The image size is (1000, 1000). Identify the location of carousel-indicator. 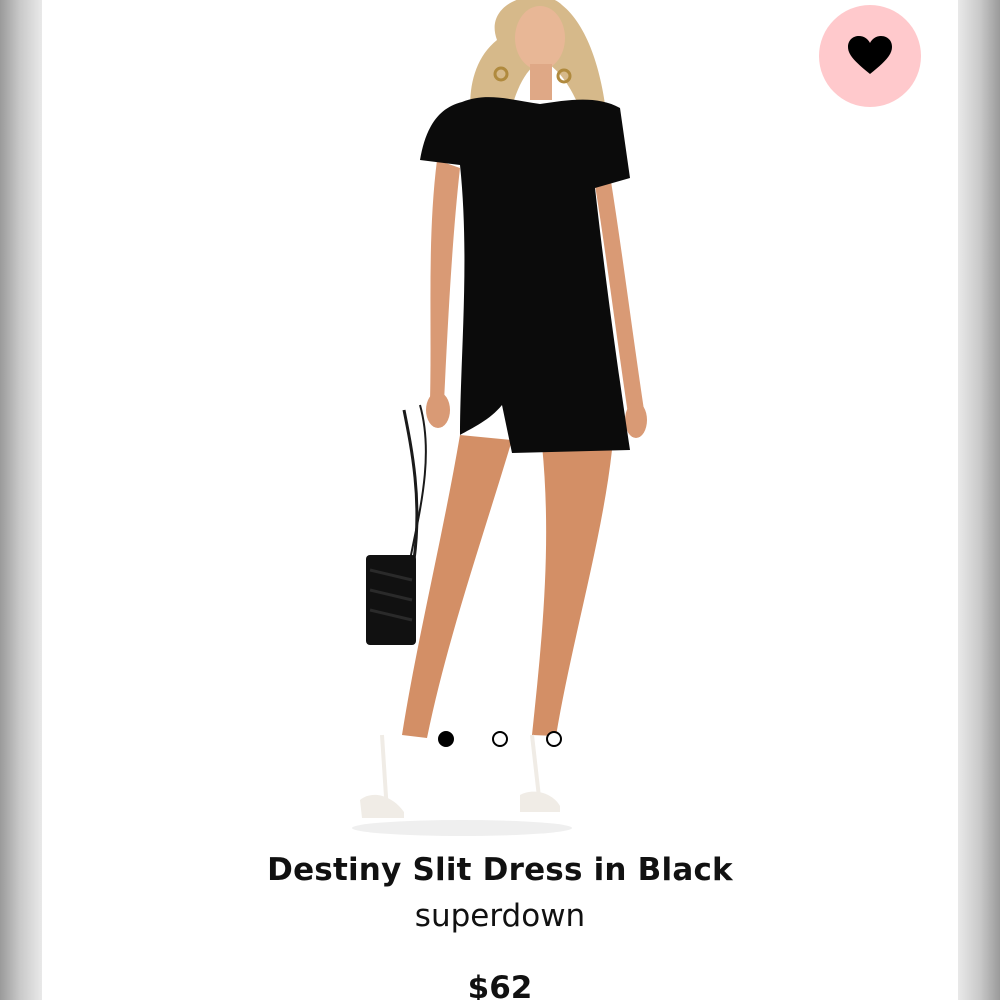
(500, 742).